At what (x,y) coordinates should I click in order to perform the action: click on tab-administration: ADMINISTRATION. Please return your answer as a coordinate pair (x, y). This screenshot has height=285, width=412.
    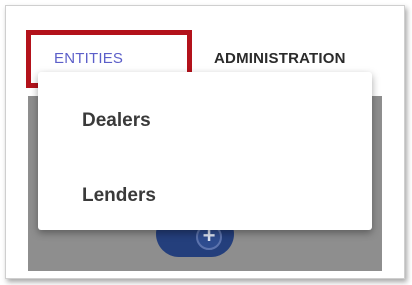
    Looking at the image, I should click on (280, 58).